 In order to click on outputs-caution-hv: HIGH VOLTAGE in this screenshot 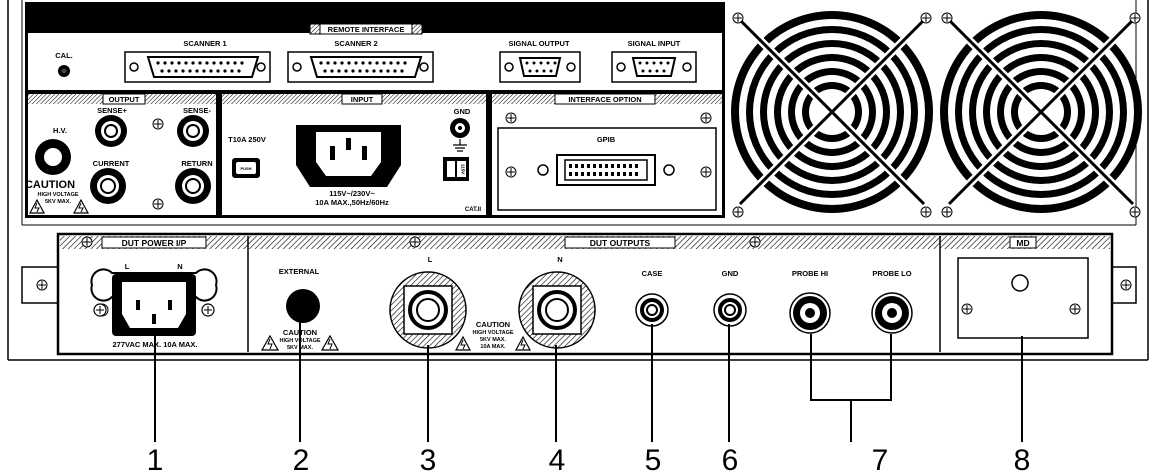, I will do `click(492, 333)`.